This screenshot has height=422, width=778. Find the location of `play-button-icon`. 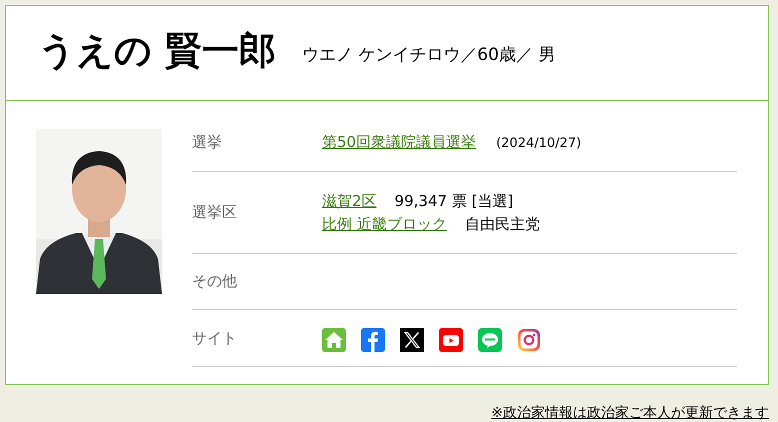

play-button-icon is located at coordinates (451, 340).